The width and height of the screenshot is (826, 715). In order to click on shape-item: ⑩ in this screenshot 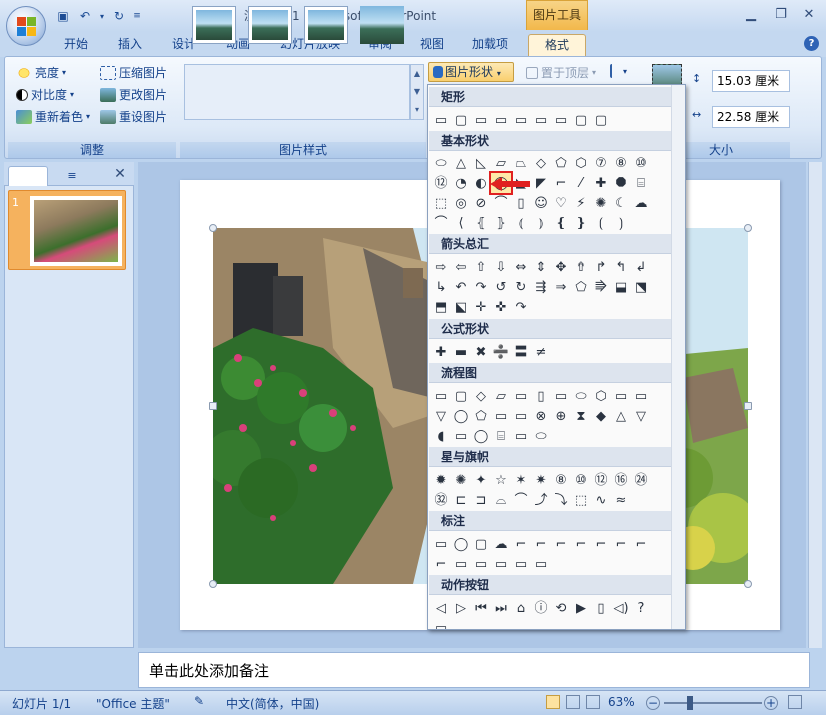, I will do `click(581, 480)`.